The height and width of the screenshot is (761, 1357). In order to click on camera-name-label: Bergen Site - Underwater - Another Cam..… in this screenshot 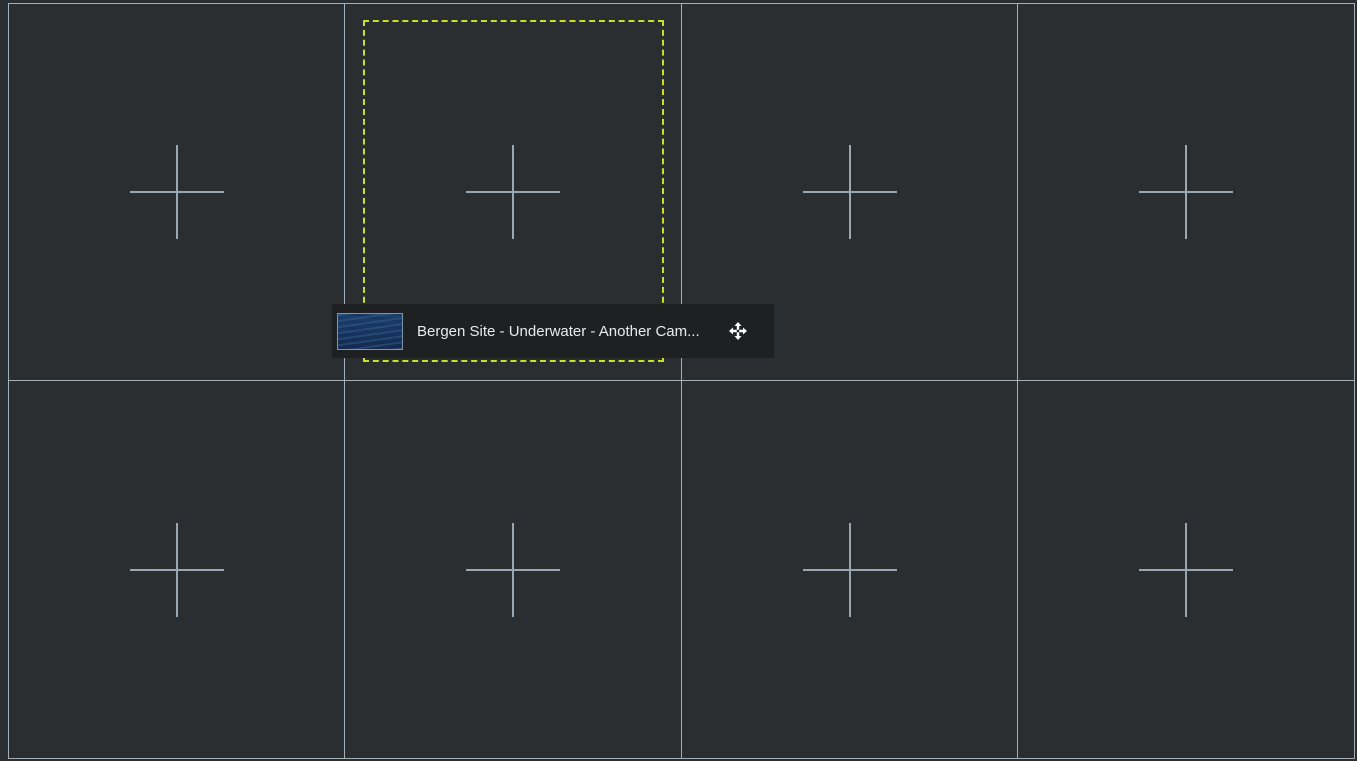, I will do `click(558, 331)`.